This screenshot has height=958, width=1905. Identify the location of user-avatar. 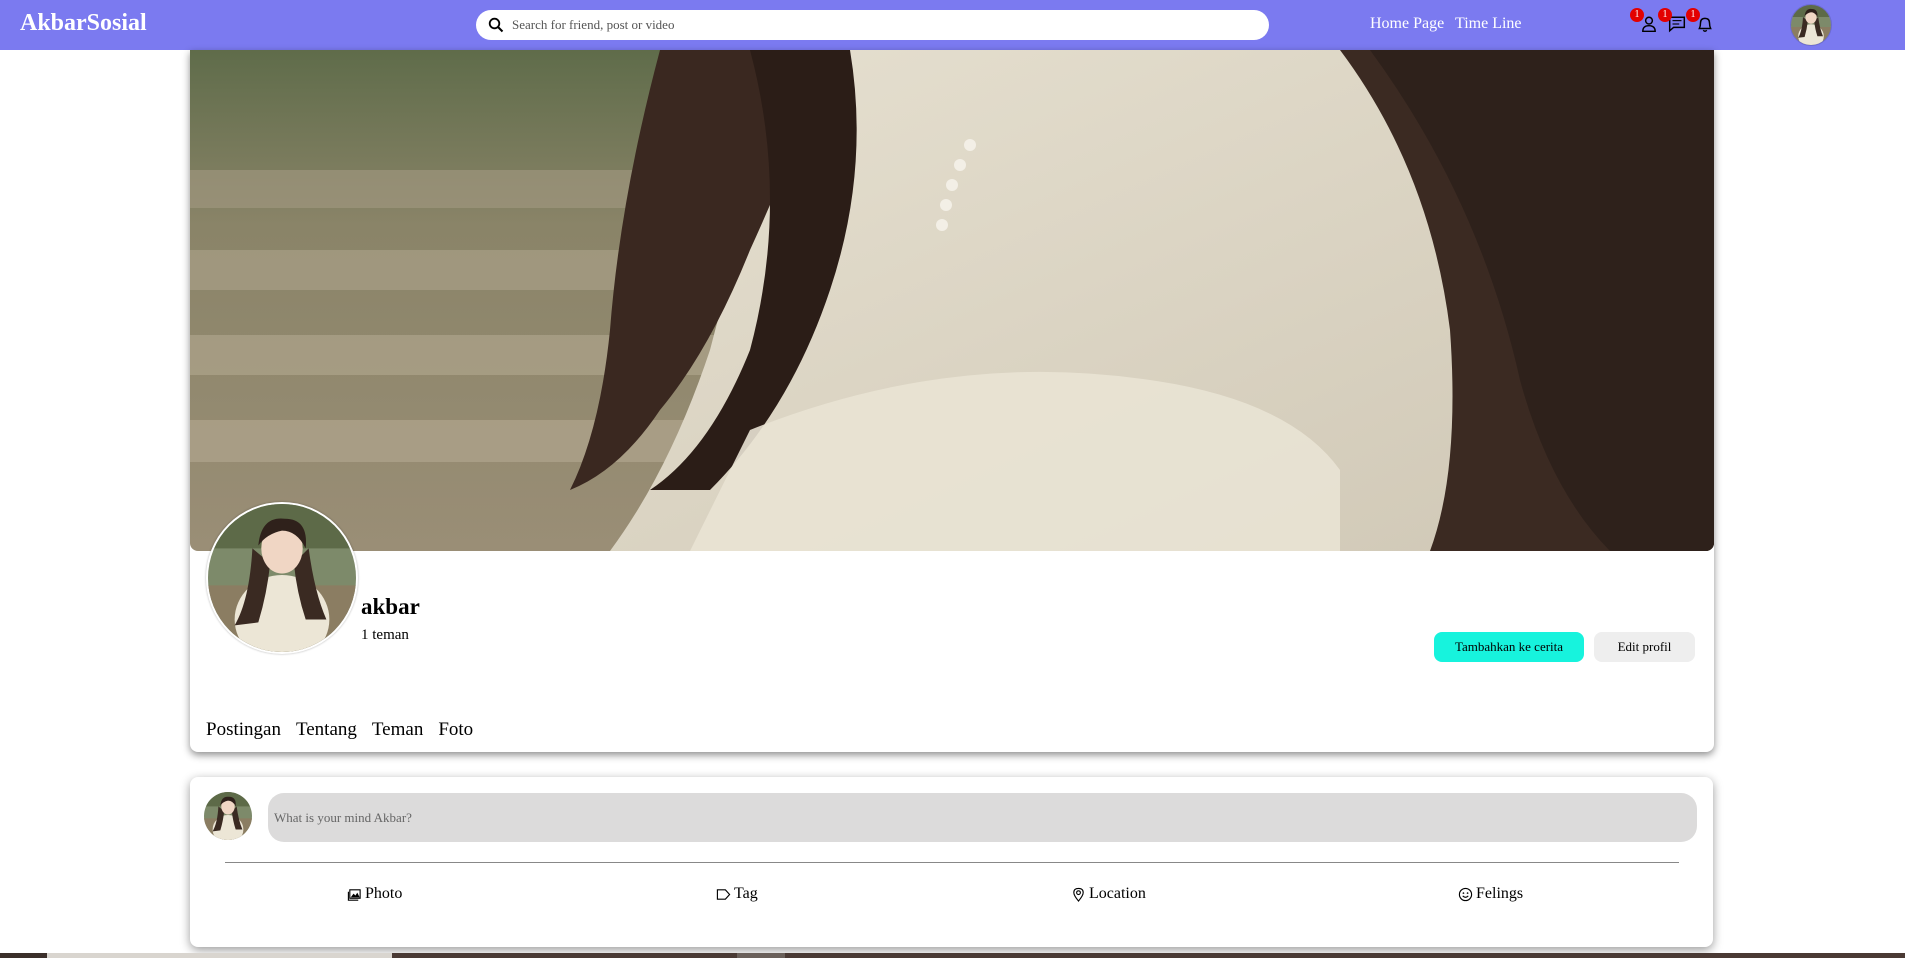
(1811, 25).